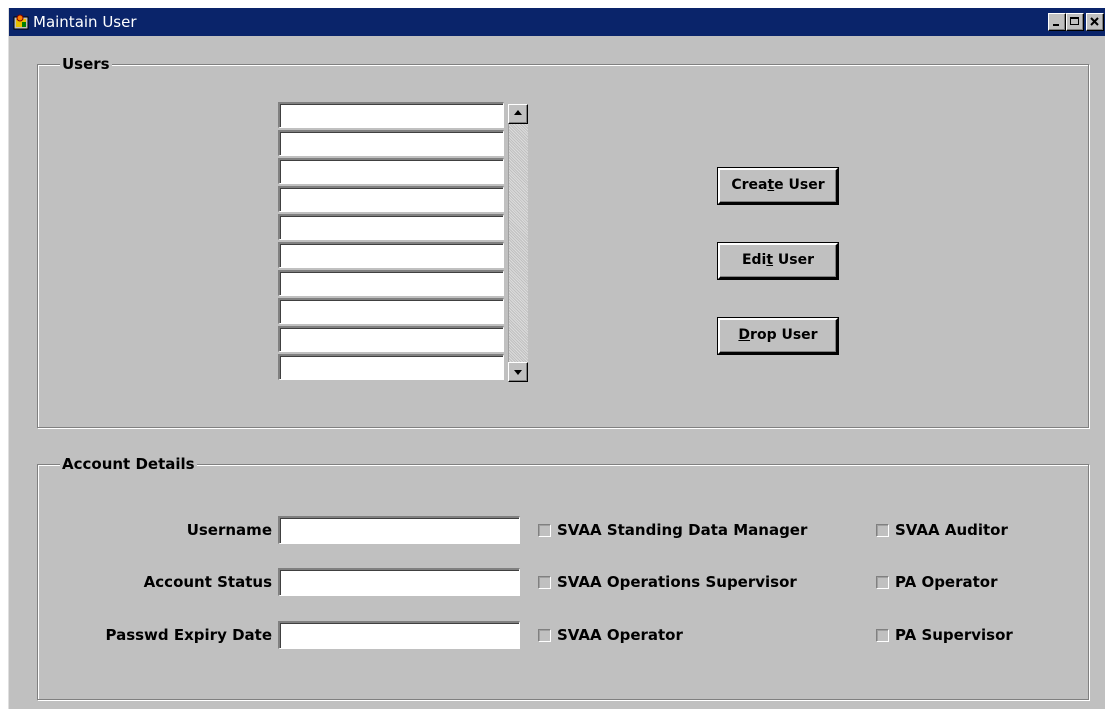  What do you see at coordinates (518, 114) in the screenshot?
I see `scroll-up-icon` at bounding box center [518, 114].